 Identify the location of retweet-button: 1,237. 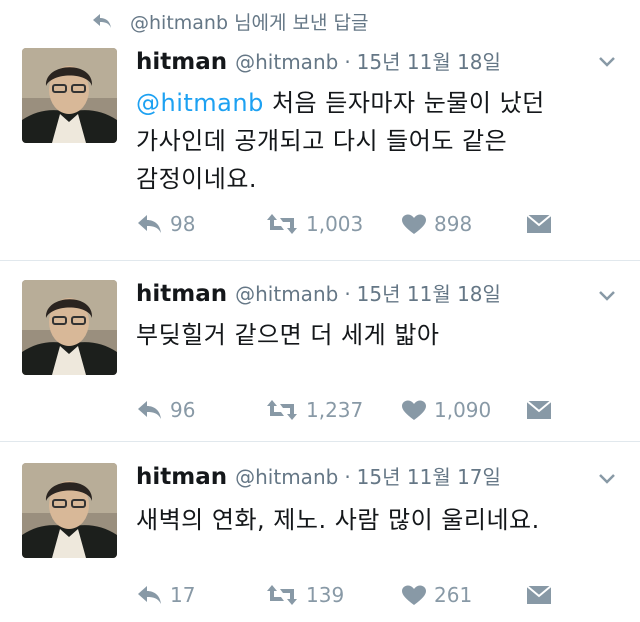
(334, 410).